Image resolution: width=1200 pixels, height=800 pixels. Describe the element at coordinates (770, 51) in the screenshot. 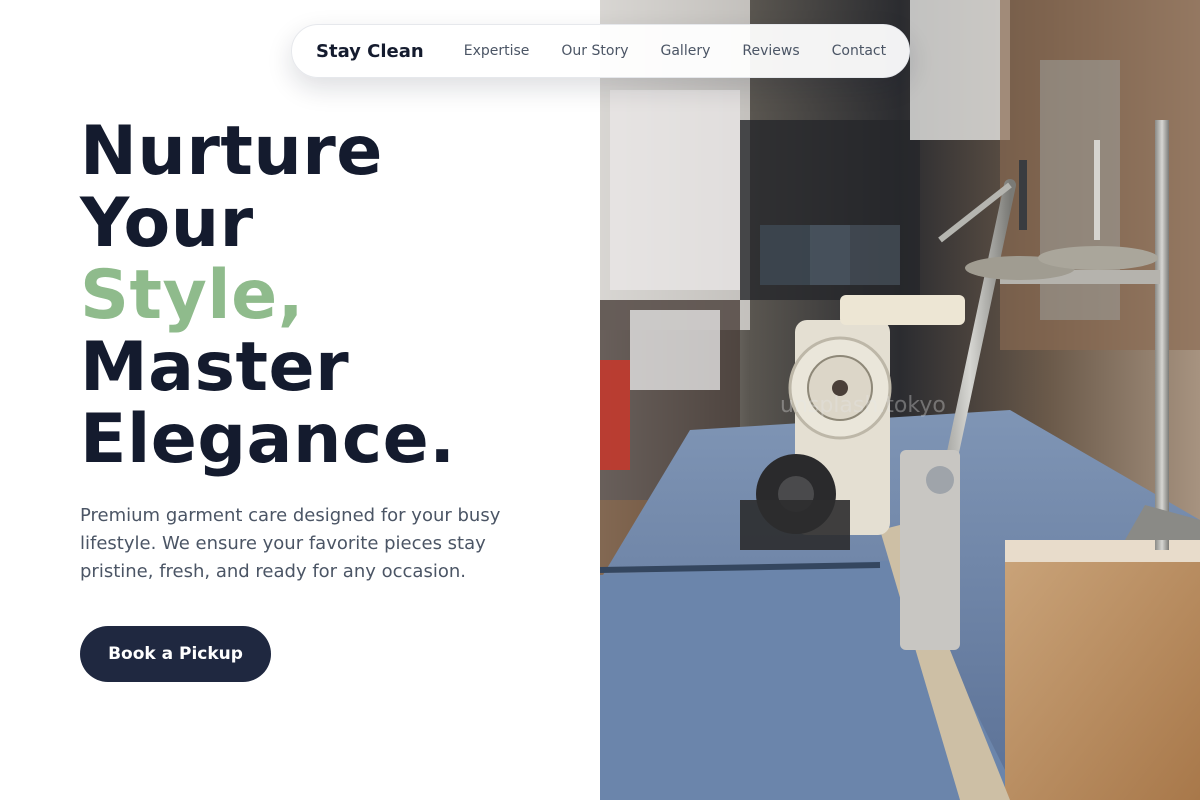

I see `nav-link-reviews: Reviews` at that location.